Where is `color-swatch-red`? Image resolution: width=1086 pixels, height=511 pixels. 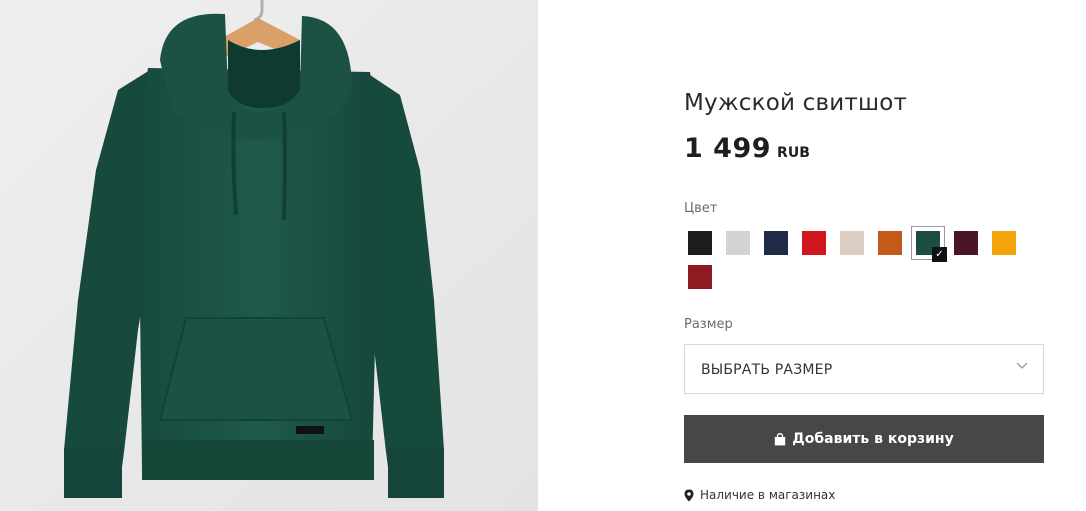
color-swatch-red is located at coordinates (814, 243).